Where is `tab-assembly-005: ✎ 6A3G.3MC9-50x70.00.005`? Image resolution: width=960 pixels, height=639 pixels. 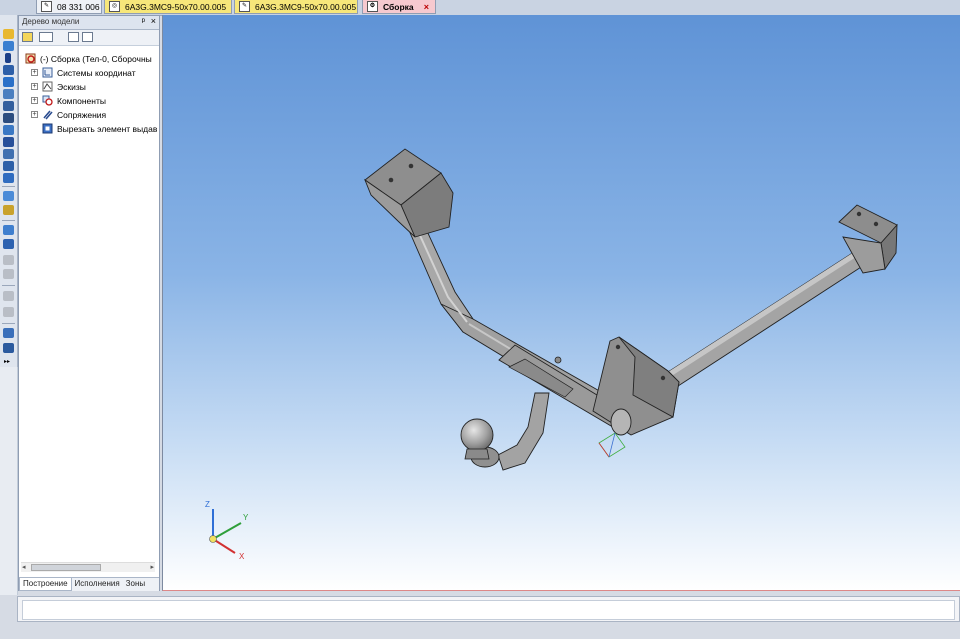 tab-assembly-005: ✎ 6A3G.3MC9-50x70.00.005 is located at coordinates (296, 7).